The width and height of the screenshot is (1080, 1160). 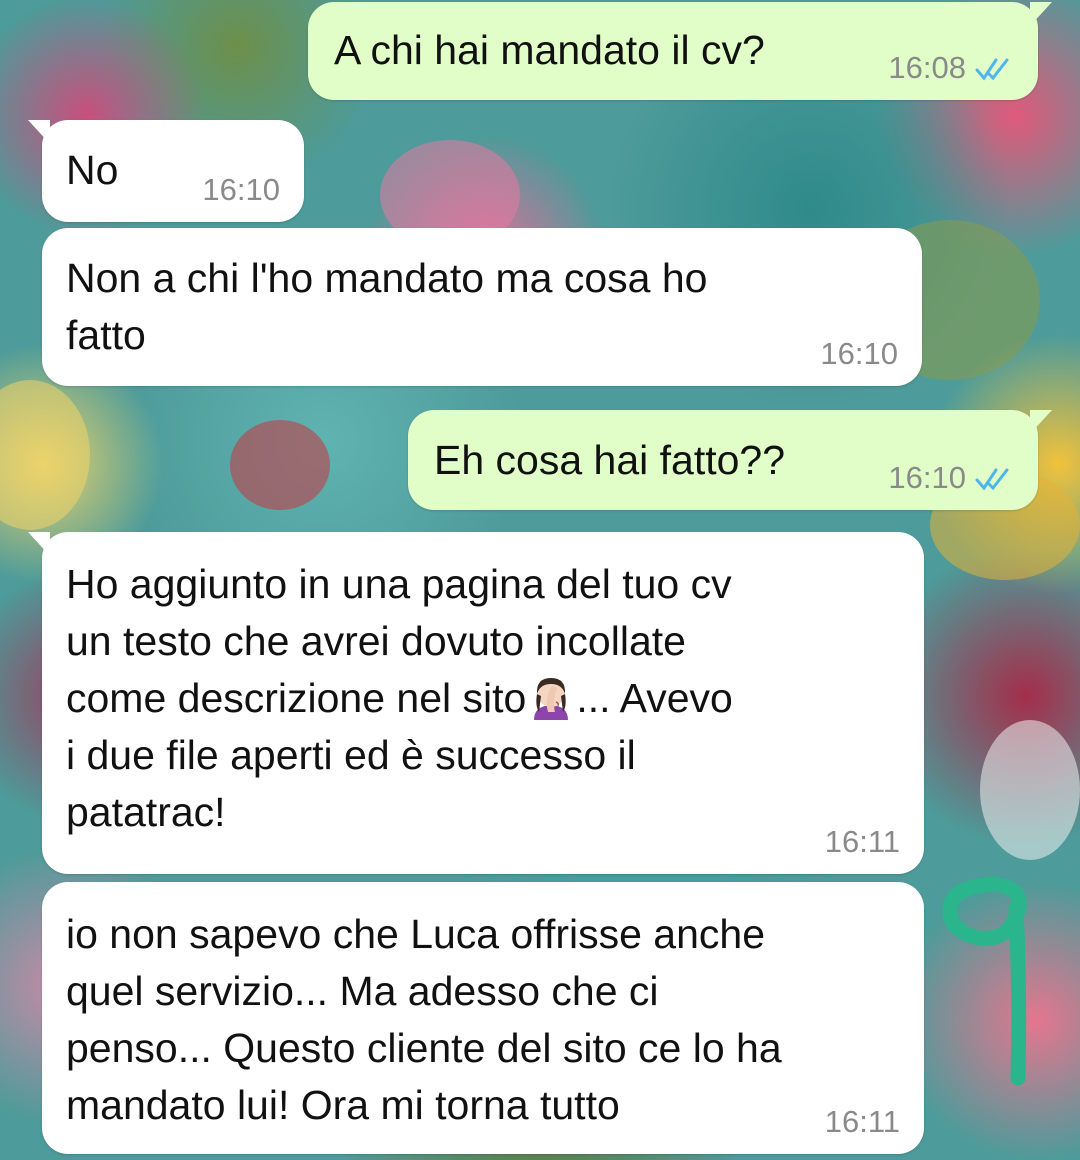 What do you see at coordinates (376, 641) in the screenshot?
I see `message-line: un testo che avrei dovuto incollate` at bounding box center [376, 641].